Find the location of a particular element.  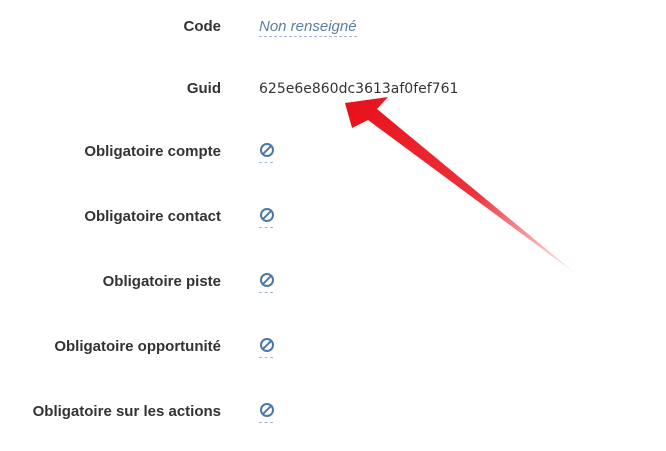

field-row-obligatoire-actions: Obligatoire sur les actions is located at coordinates (333, 413).